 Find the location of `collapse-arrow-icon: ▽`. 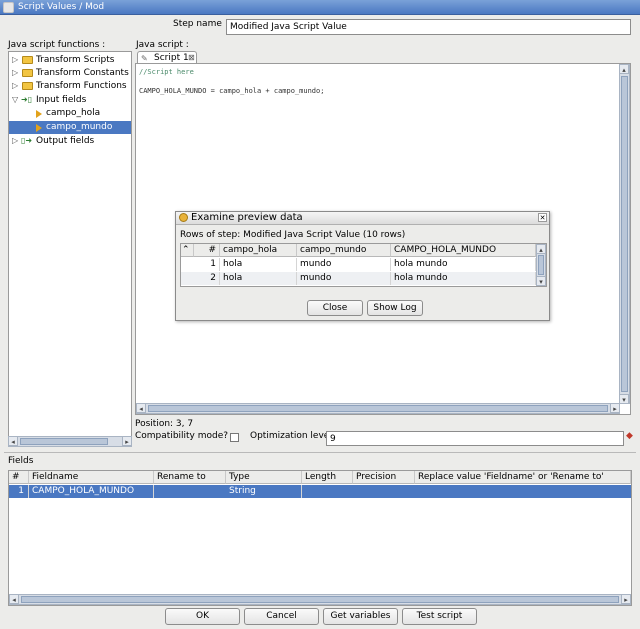

collapse-arrow-icon: ▽ is located at coordinates (16, 100).